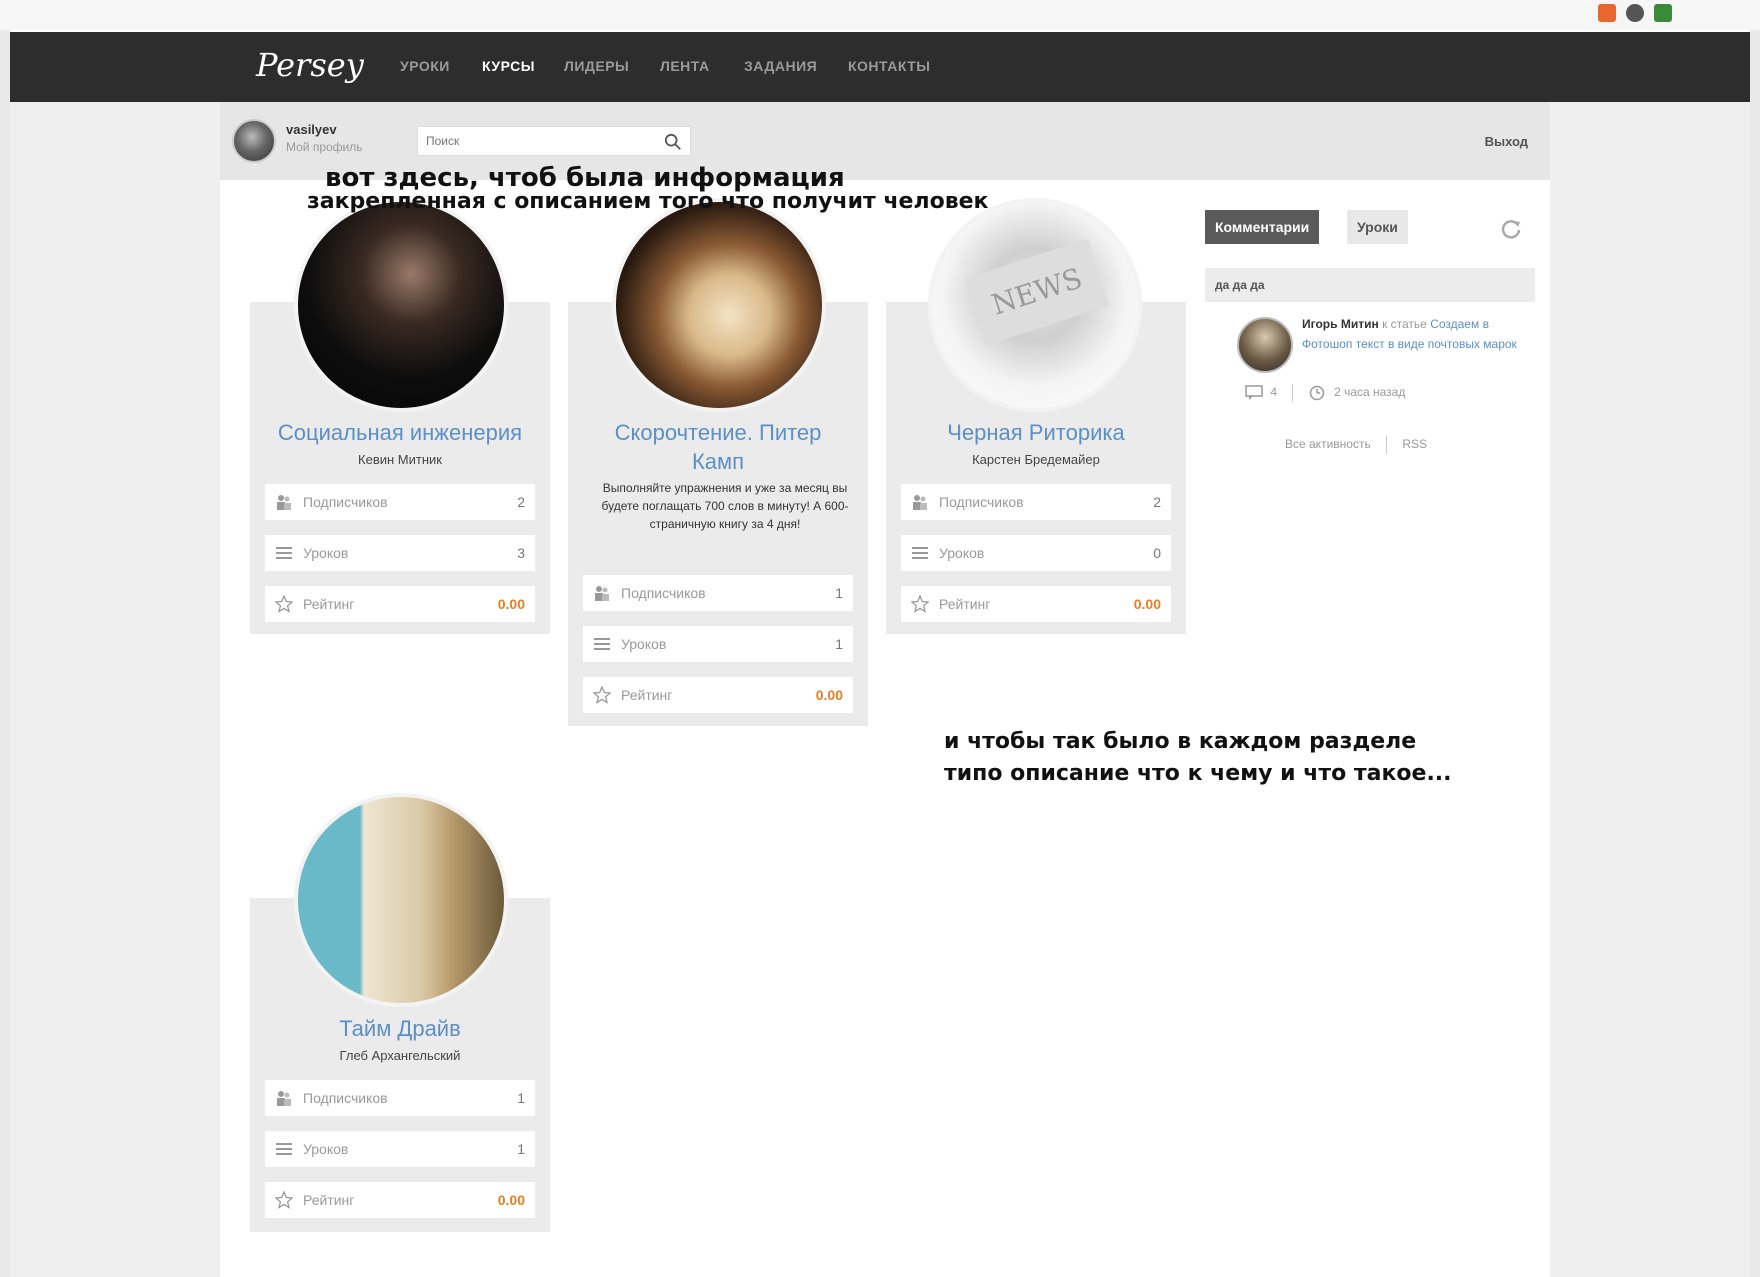 This screenshot has width=1760, height=1277. I want to click on rss-link: RSS, so click(1414, 444).